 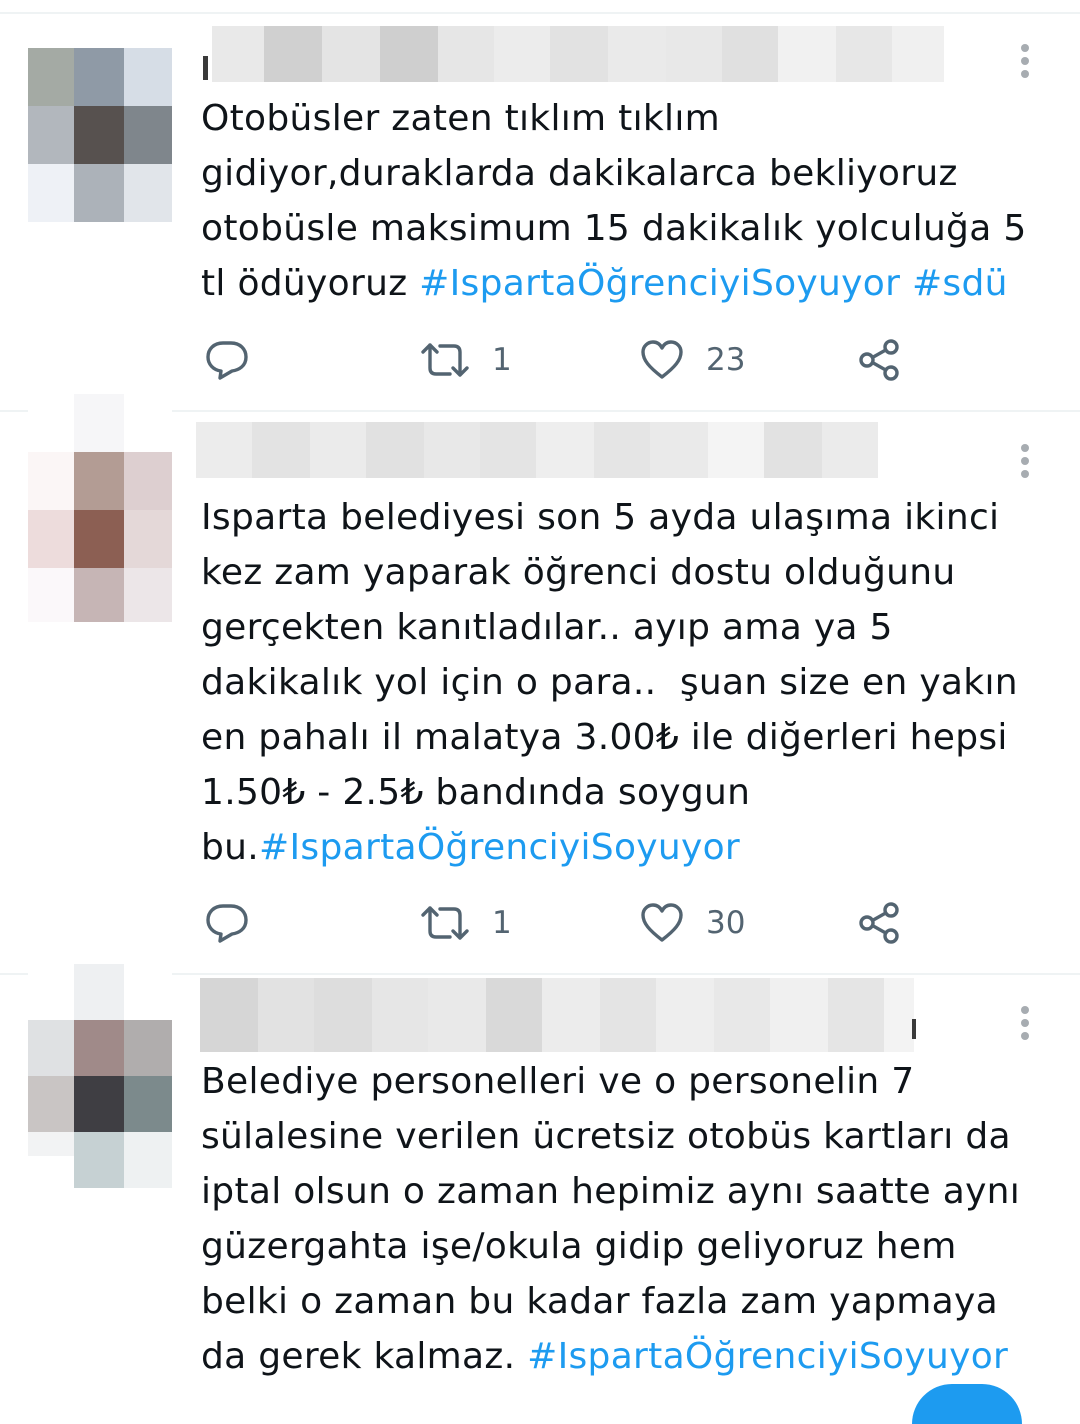 What do you see at coordinates (205, 68) in the screenshot?
I see `user-name-initial` at bounding box center [205, 68].